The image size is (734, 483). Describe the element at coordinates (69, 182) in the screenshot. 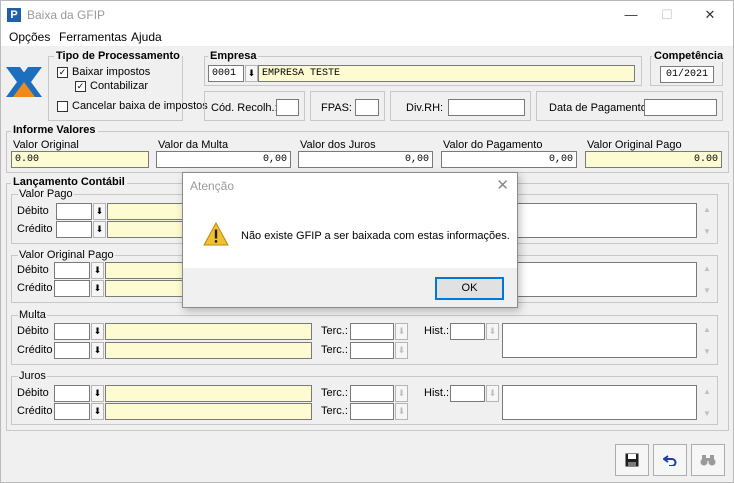

I see `lancamento-title: Lançamento Contábil` at that location.